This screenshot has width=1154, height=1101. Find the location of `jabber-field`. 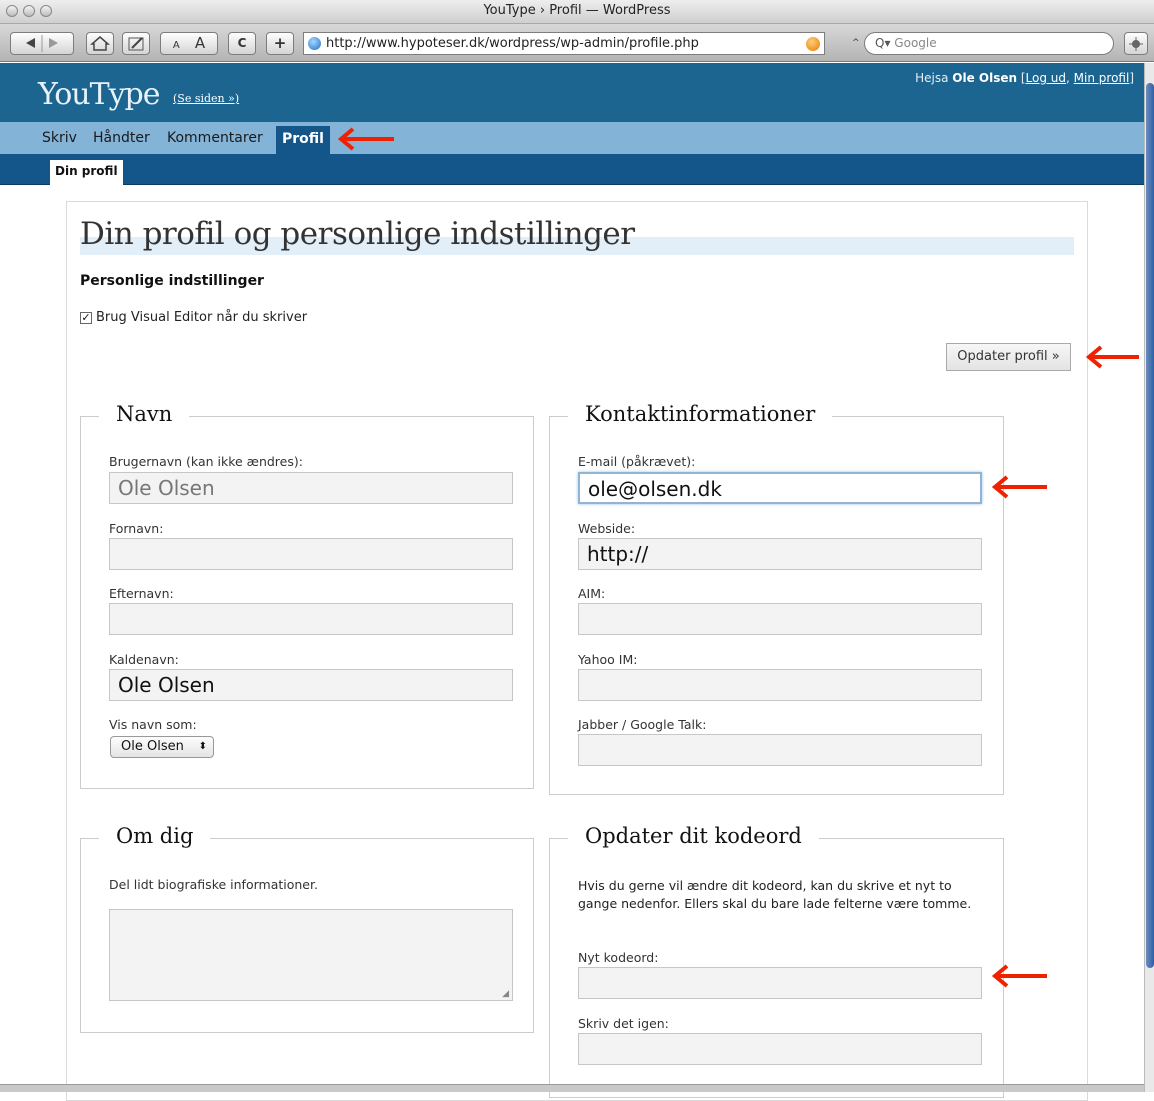

jabber-field is located at coordinates (780, 750).